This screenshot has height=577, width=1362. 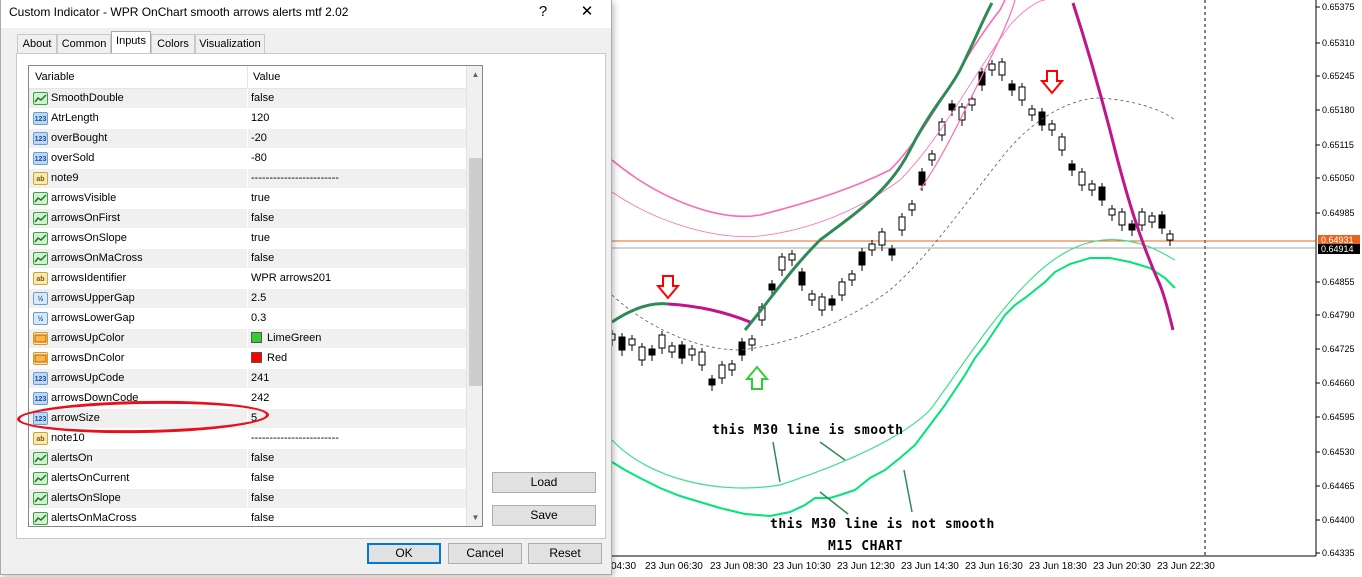 I want to click on time-tick-label: 23 Jun 08:30, so click(x=739, y=566).